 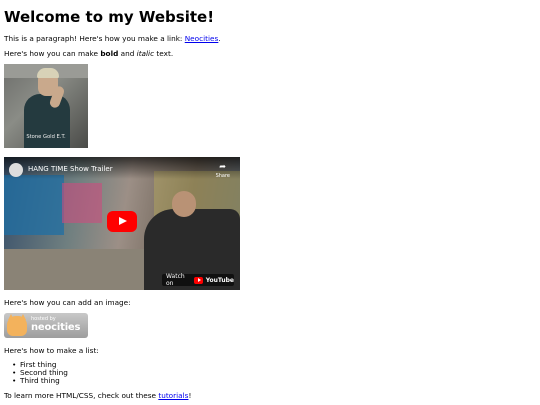 What do you see at coordinates (109, 53) in the screenshot?
I see `bold-text: bold` at bounding box center [109, 53].